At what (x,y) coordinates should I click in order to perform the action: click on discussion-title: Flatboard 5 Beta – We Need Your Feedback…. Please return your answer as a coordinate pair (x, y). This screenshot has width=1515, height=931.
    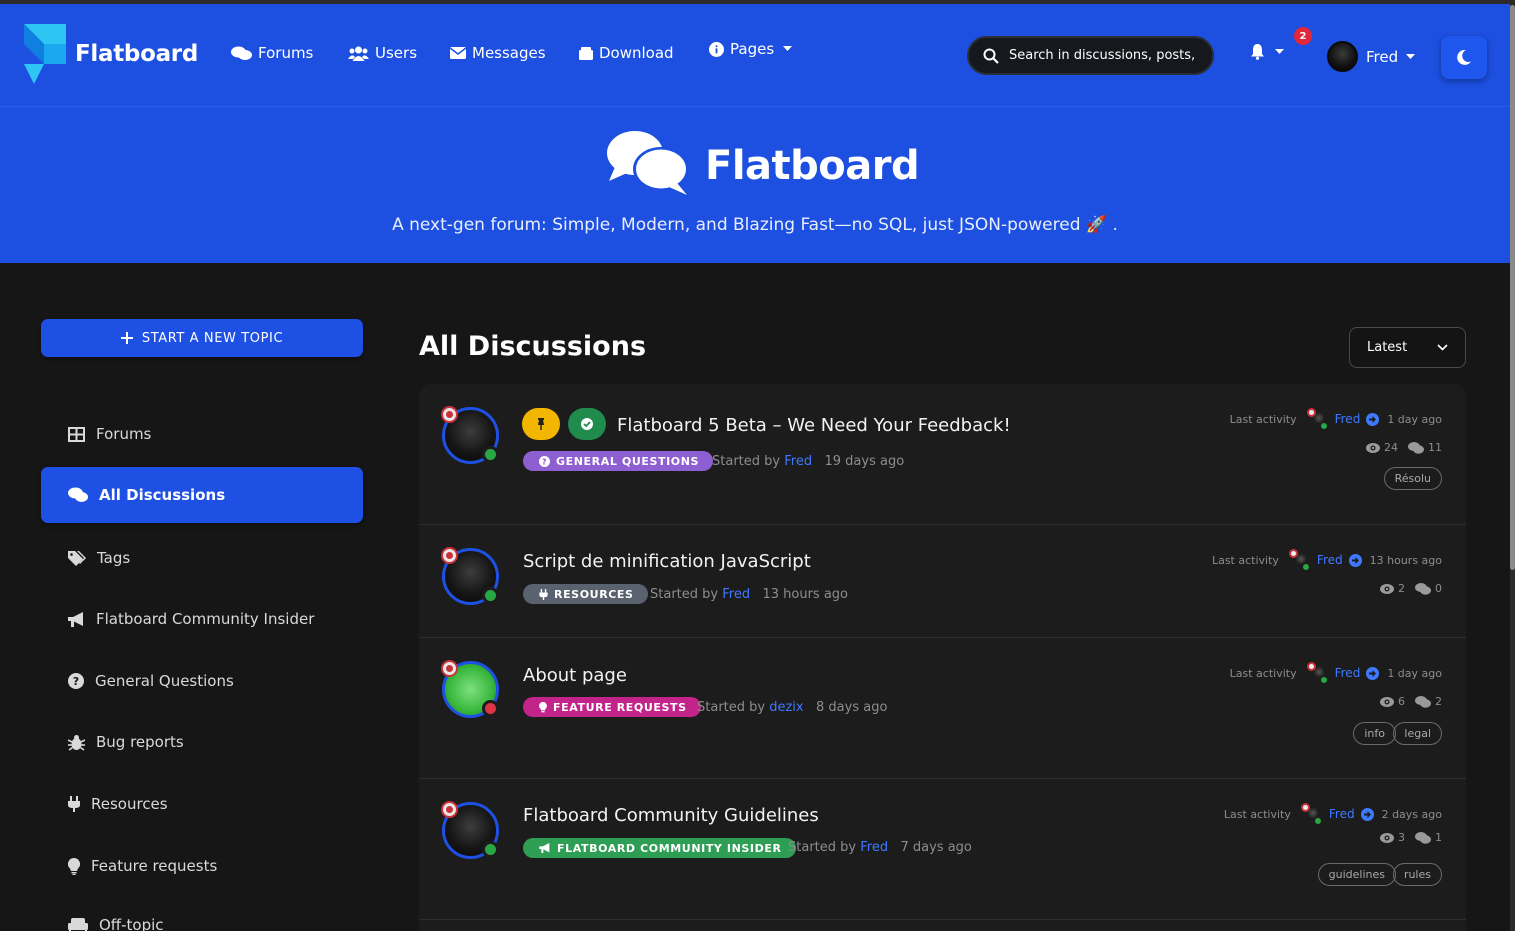
    Looking at the image, I should click on (814, 425).